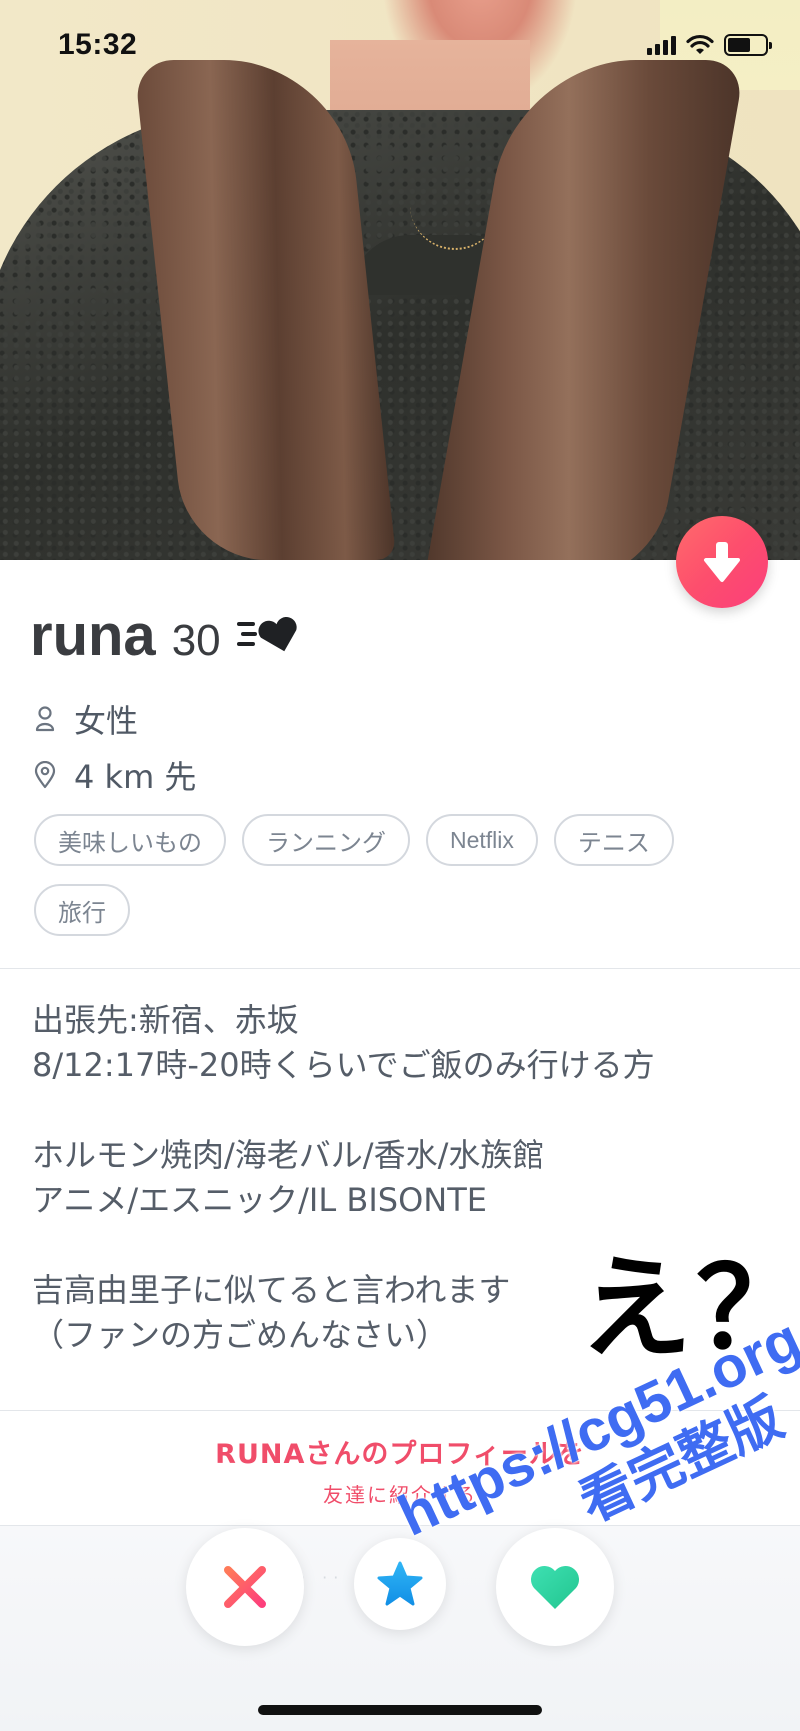  Describe the element at coordinates (135, 777) in the screenshot. I see `distance-label: 4 km 先` at that location.